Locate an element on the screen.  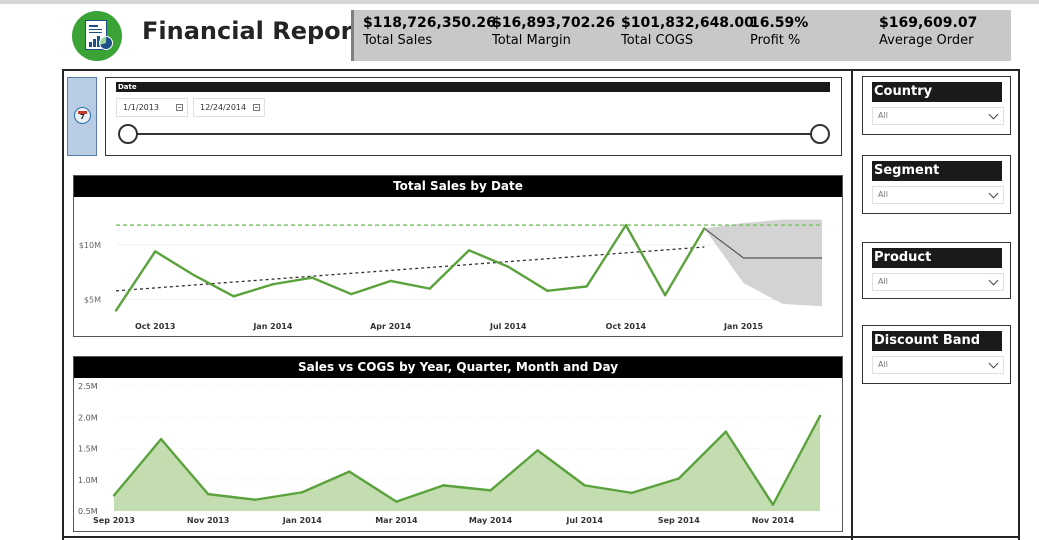
x-tick-label: Oct 2013 is located at coordinates (155, 326).